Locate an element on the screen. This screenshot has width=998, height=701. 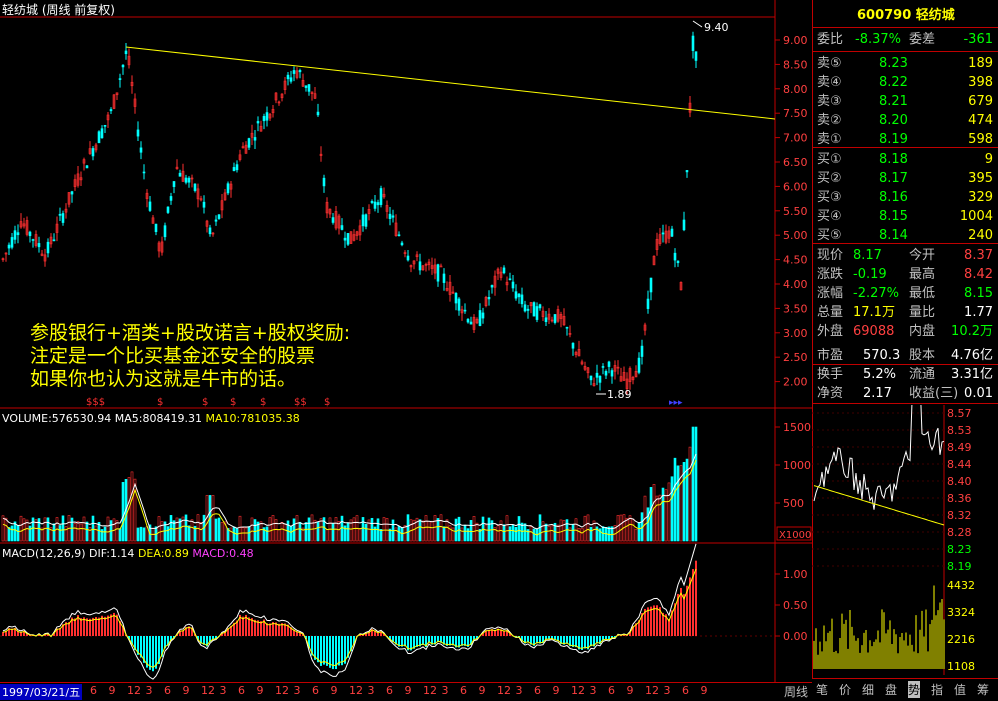
price-tick-label: 7.00 is located at coordinates (795, 138).